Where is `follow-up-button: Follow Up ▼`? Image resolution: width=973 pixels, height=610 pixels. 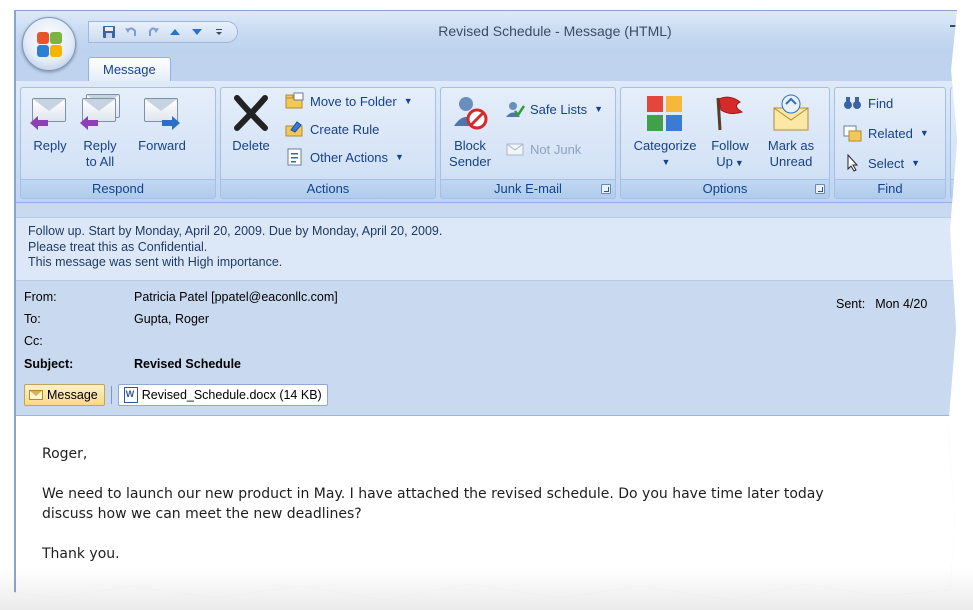 follow-up-button: Follow Up ▼ is located at coordinates (730, 132).